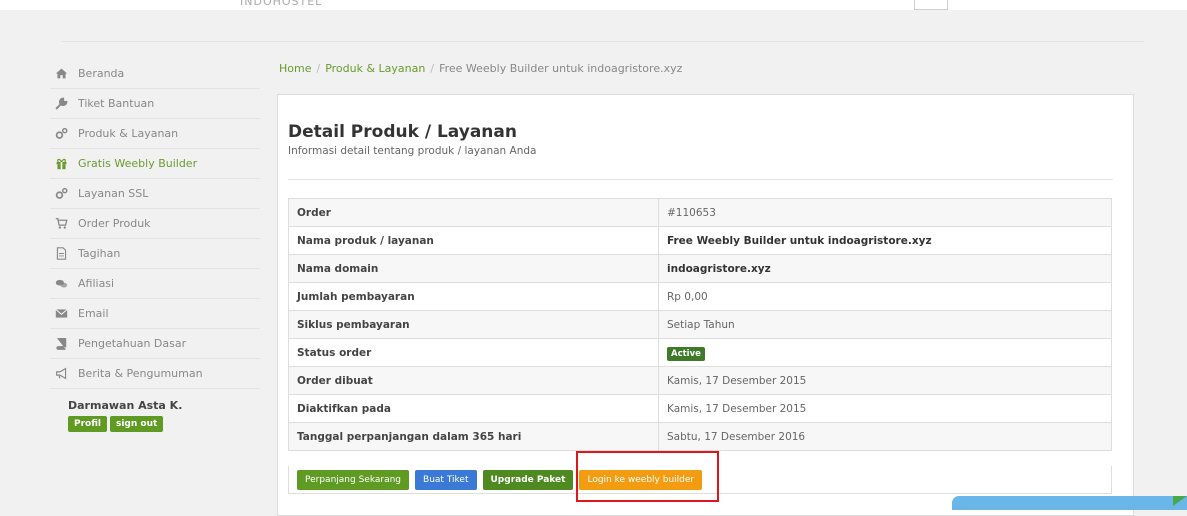 Image resolution: width=1187 pixels, height=516 pixels. What do you see at coordinates (136, 424) in the screenshot?
I see `sign-out-button: sign out` at bounding box center [136, 424].